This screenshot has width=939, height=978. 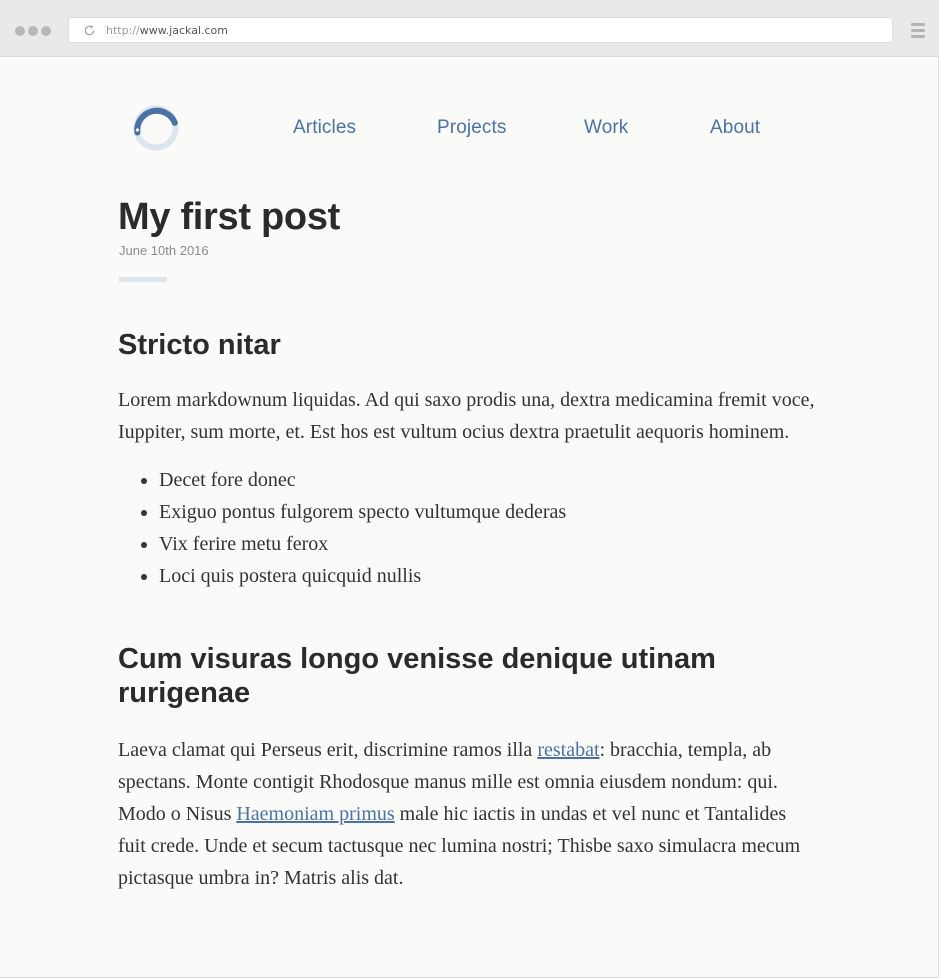 I want to click on nav-articles: Articles, so click(x=324, y=128).